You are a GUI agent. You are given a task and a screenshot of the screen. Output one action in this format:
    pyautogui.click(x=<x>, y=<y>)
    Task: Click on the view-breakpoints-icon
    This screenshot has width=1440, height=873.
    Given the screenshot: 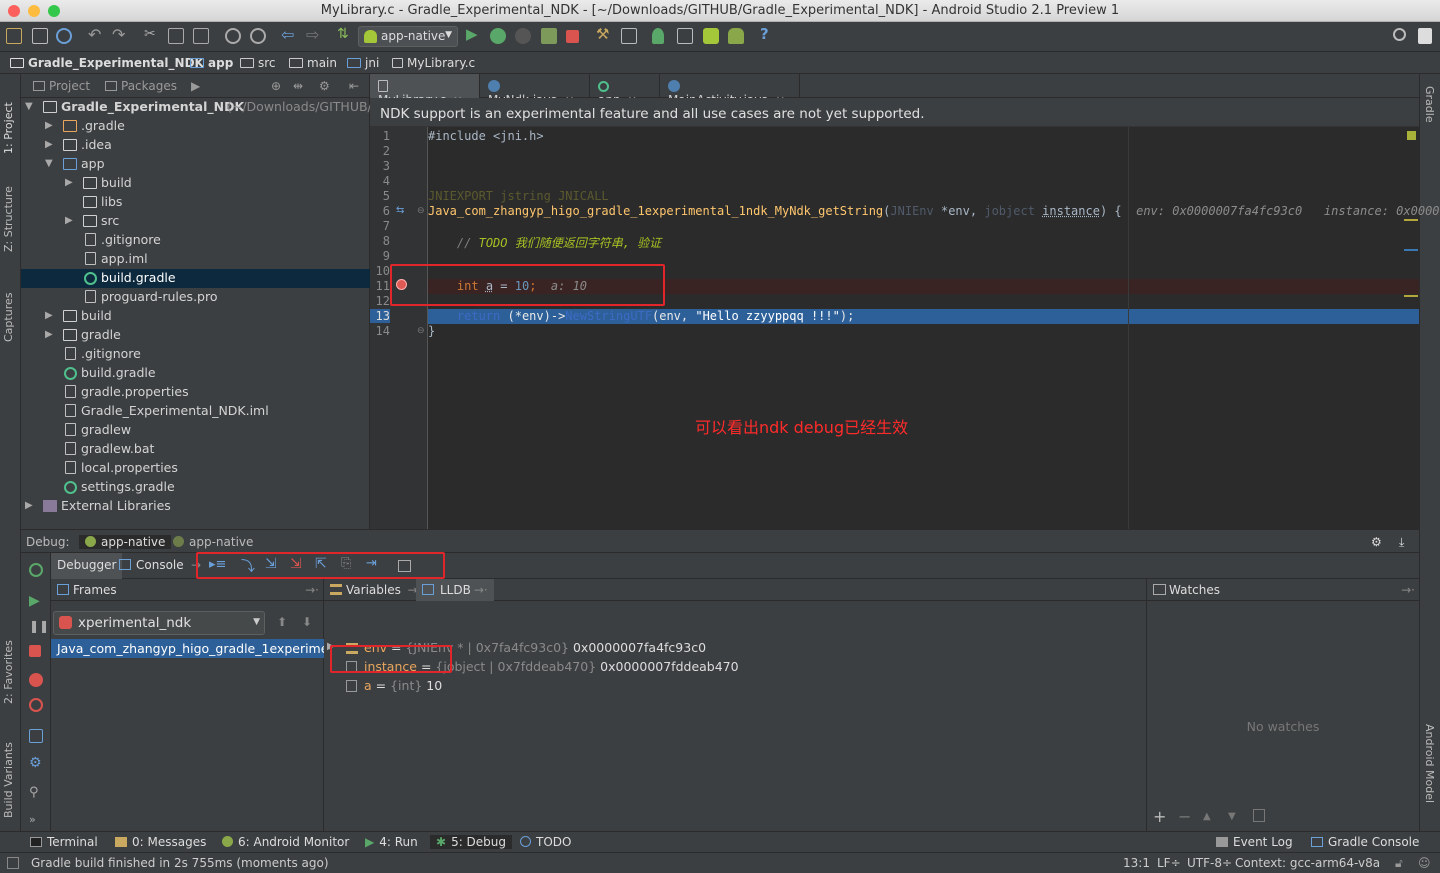 What is the action you would take?
    pyautogui.click(x=36, y=680)
    